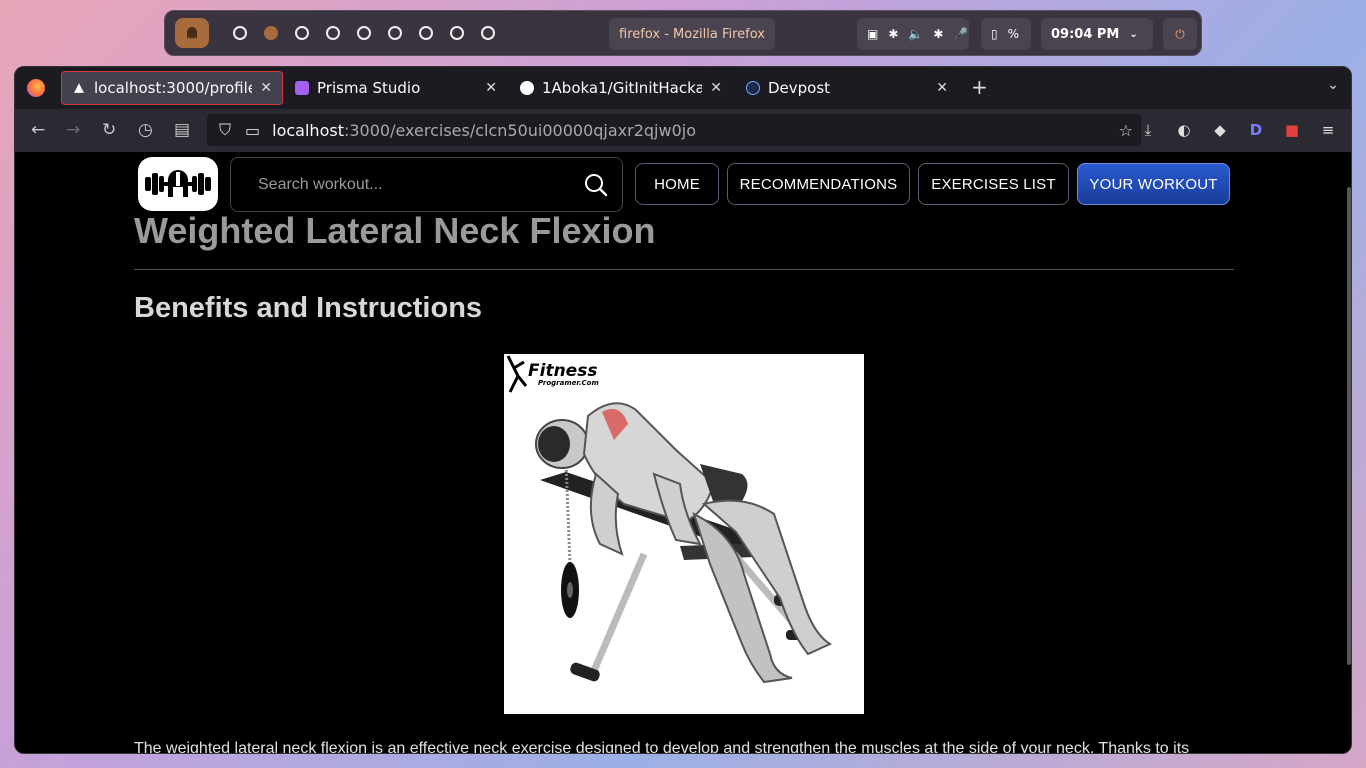 The height and width of the screenshot is (768, 1366). I want to click on search-icon, so click(596, 185).